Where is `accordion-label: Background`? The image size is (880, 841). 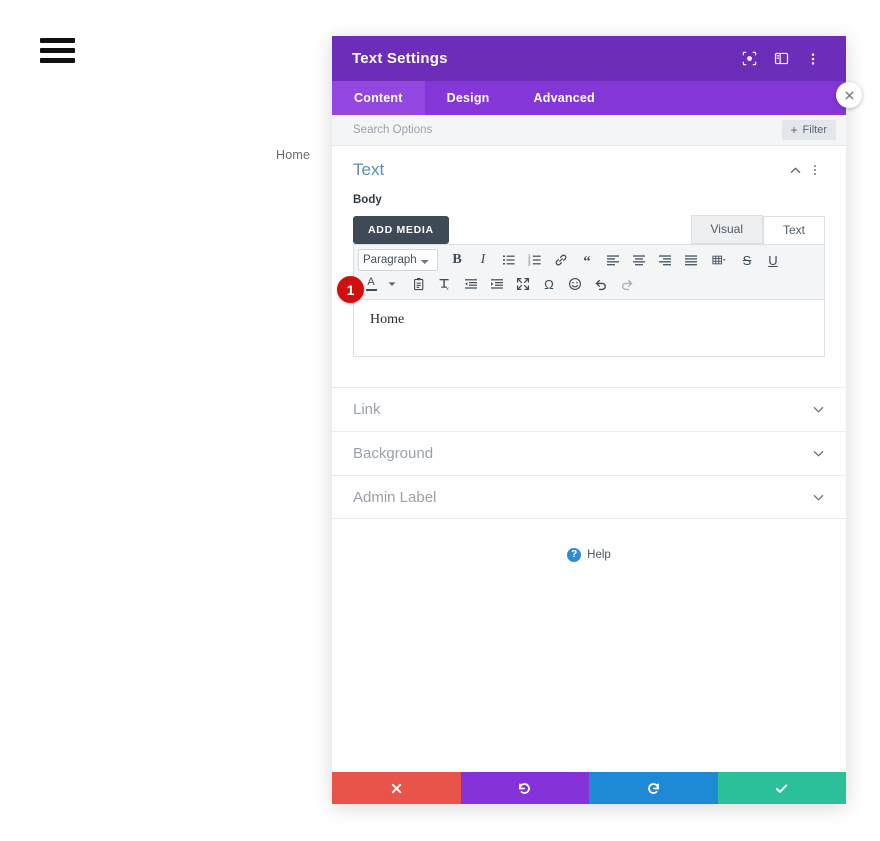
accordion-label: Background is located at coordinates (393, 453).